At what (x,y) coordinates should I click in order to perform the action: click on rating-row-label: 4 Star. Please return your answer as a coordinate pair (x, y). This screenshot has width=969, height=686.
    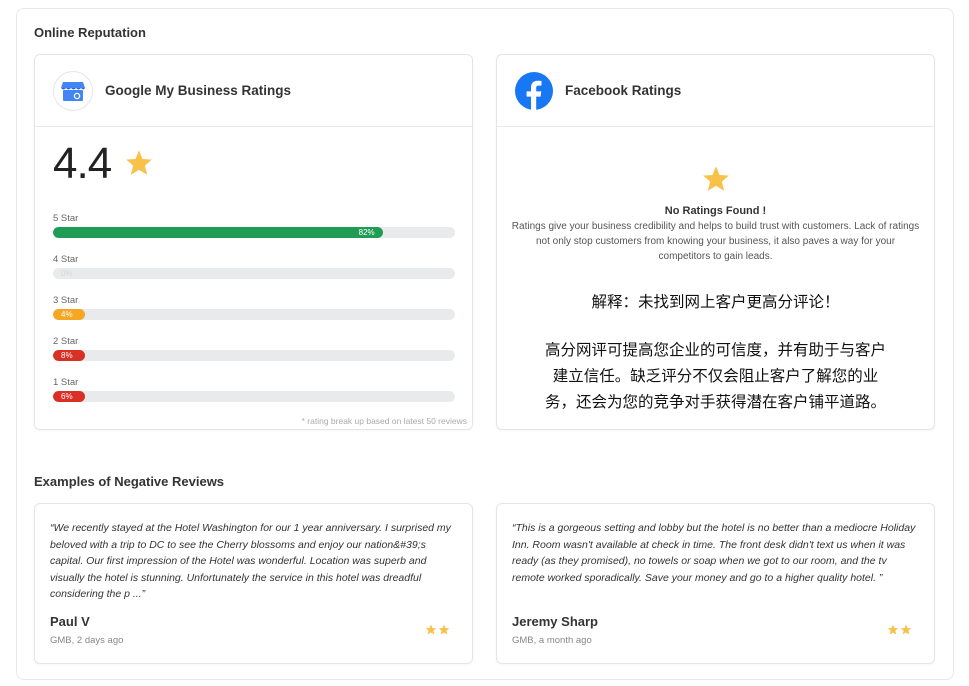
    Looking at the image, I should click on (66, 259).